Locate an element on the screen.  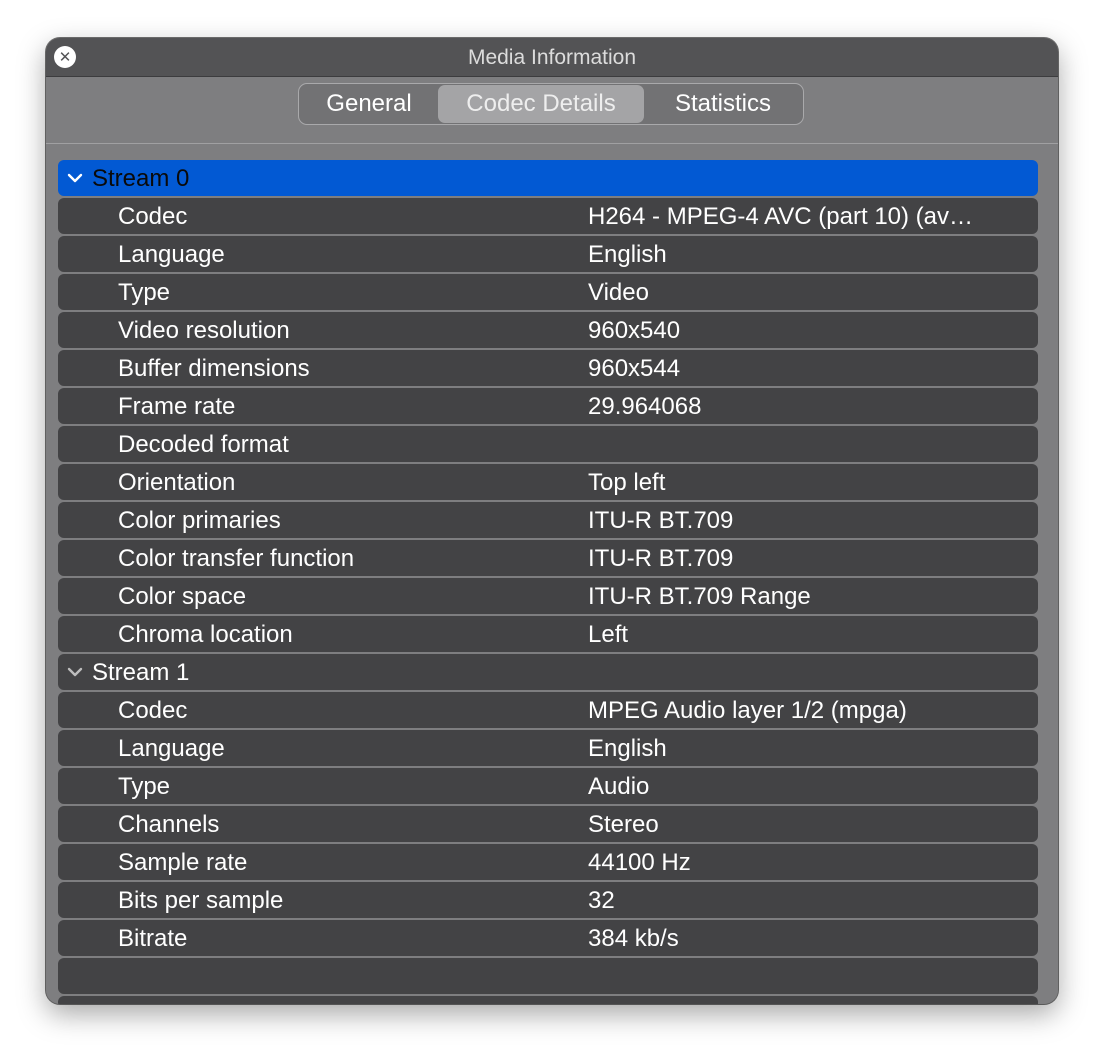
property-row: Type Audio is located at coordinates (548, 786).